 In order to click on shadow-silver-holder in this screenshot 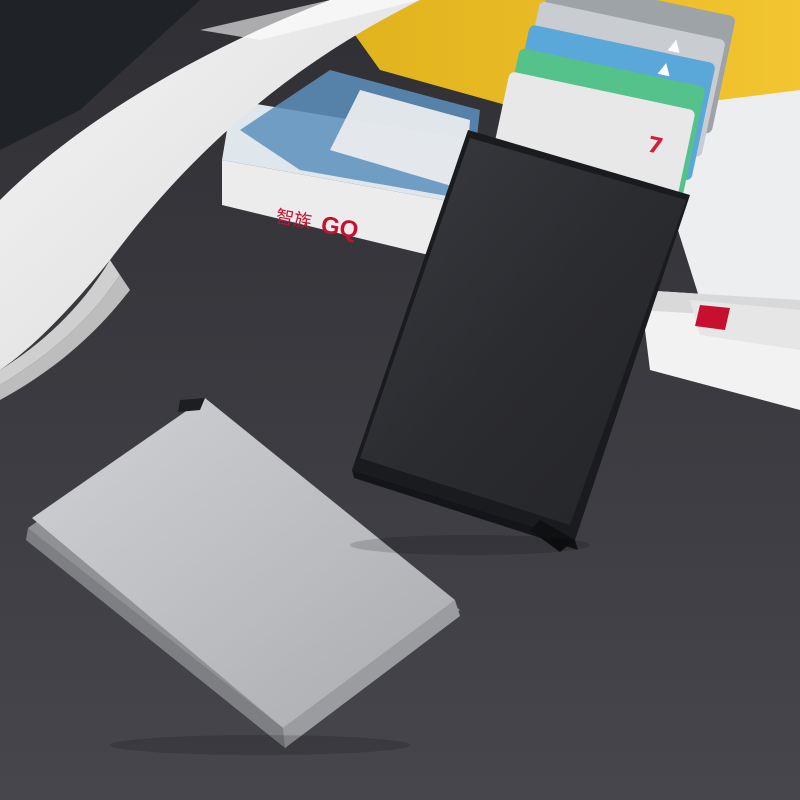, I will do `click(260, 745)`.